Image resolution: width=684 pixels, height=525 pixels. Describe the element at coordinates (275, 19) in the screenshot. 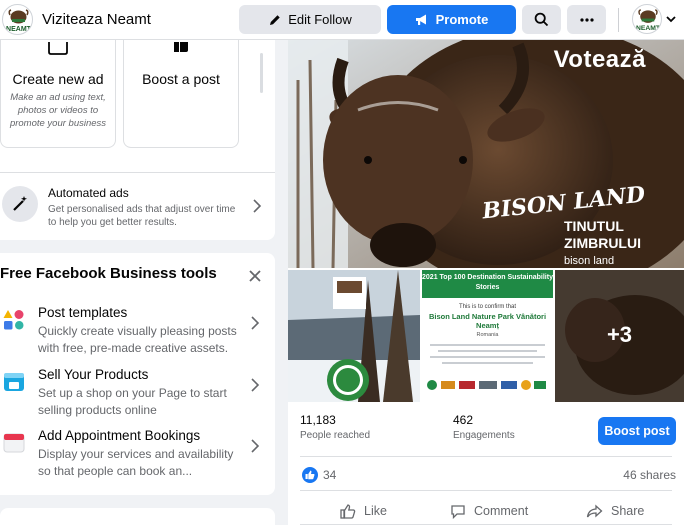

I see `pencil-icon` at that location.